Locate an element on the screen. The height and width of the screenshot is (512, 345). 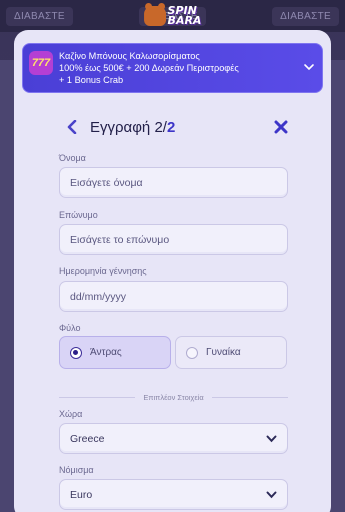
last-name-input: Εισάγετε το επώνυμο is located at coordinates (173, 239).